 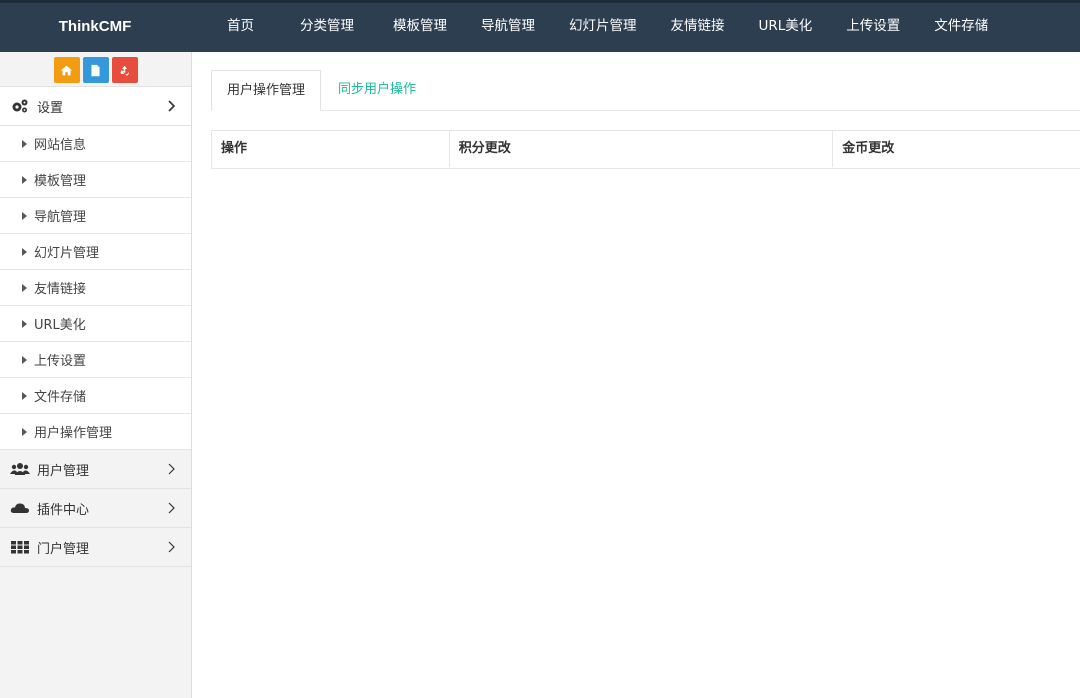 What do you see at coordinates (95, 180) in the screenshot?
I see `sidebar-item-templates: 模板管理` at bounding box center [95, 180].